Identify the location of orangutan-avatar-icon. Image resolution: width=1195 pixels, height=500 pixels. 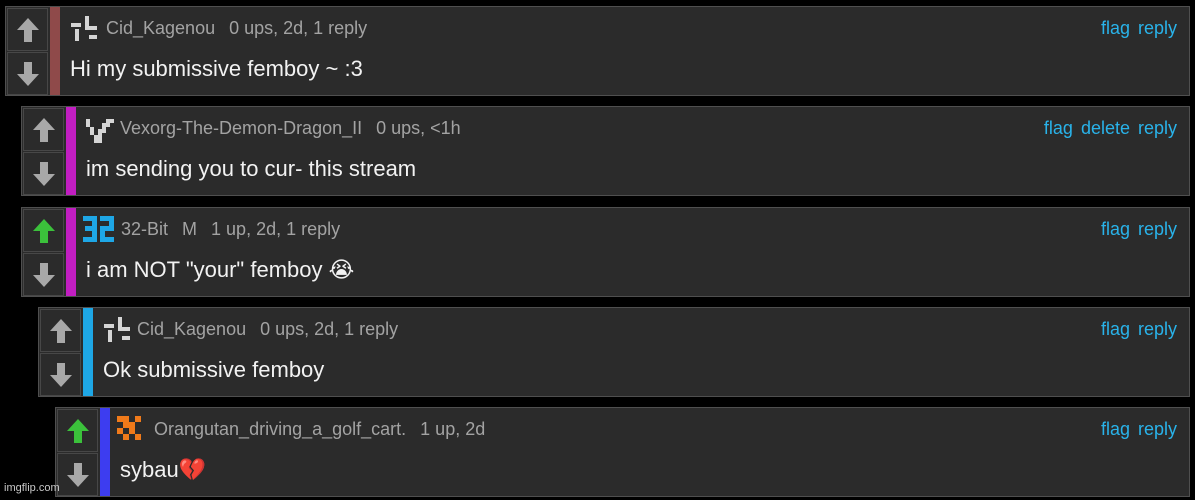
(130, 429).